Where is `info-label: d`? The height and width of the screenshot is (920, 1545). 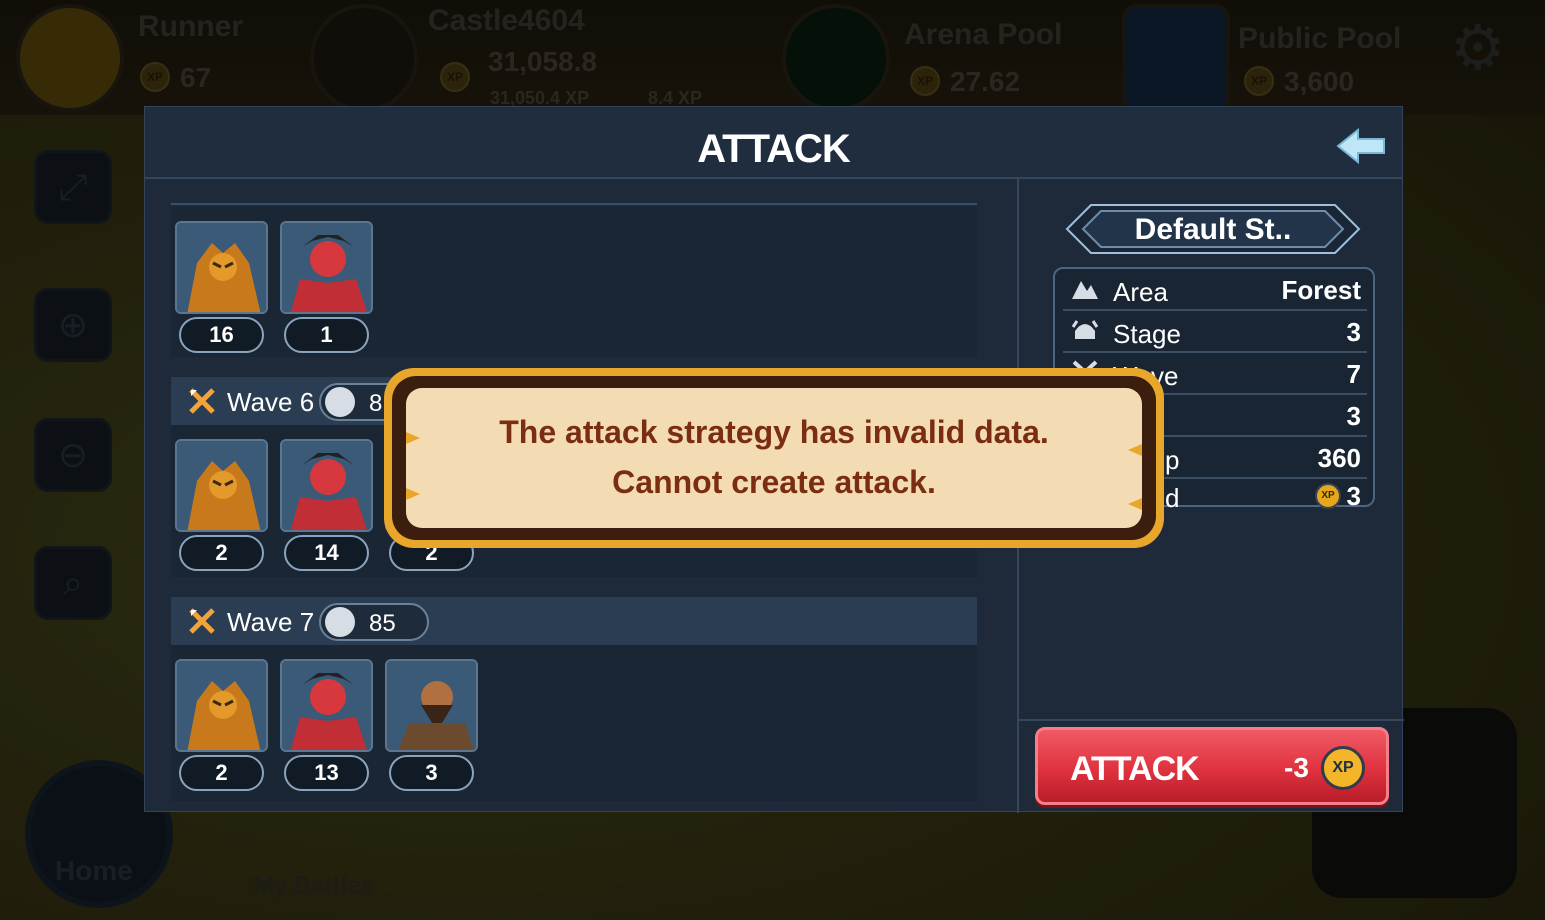
info-label: d is located at coordinates (1172, 498).